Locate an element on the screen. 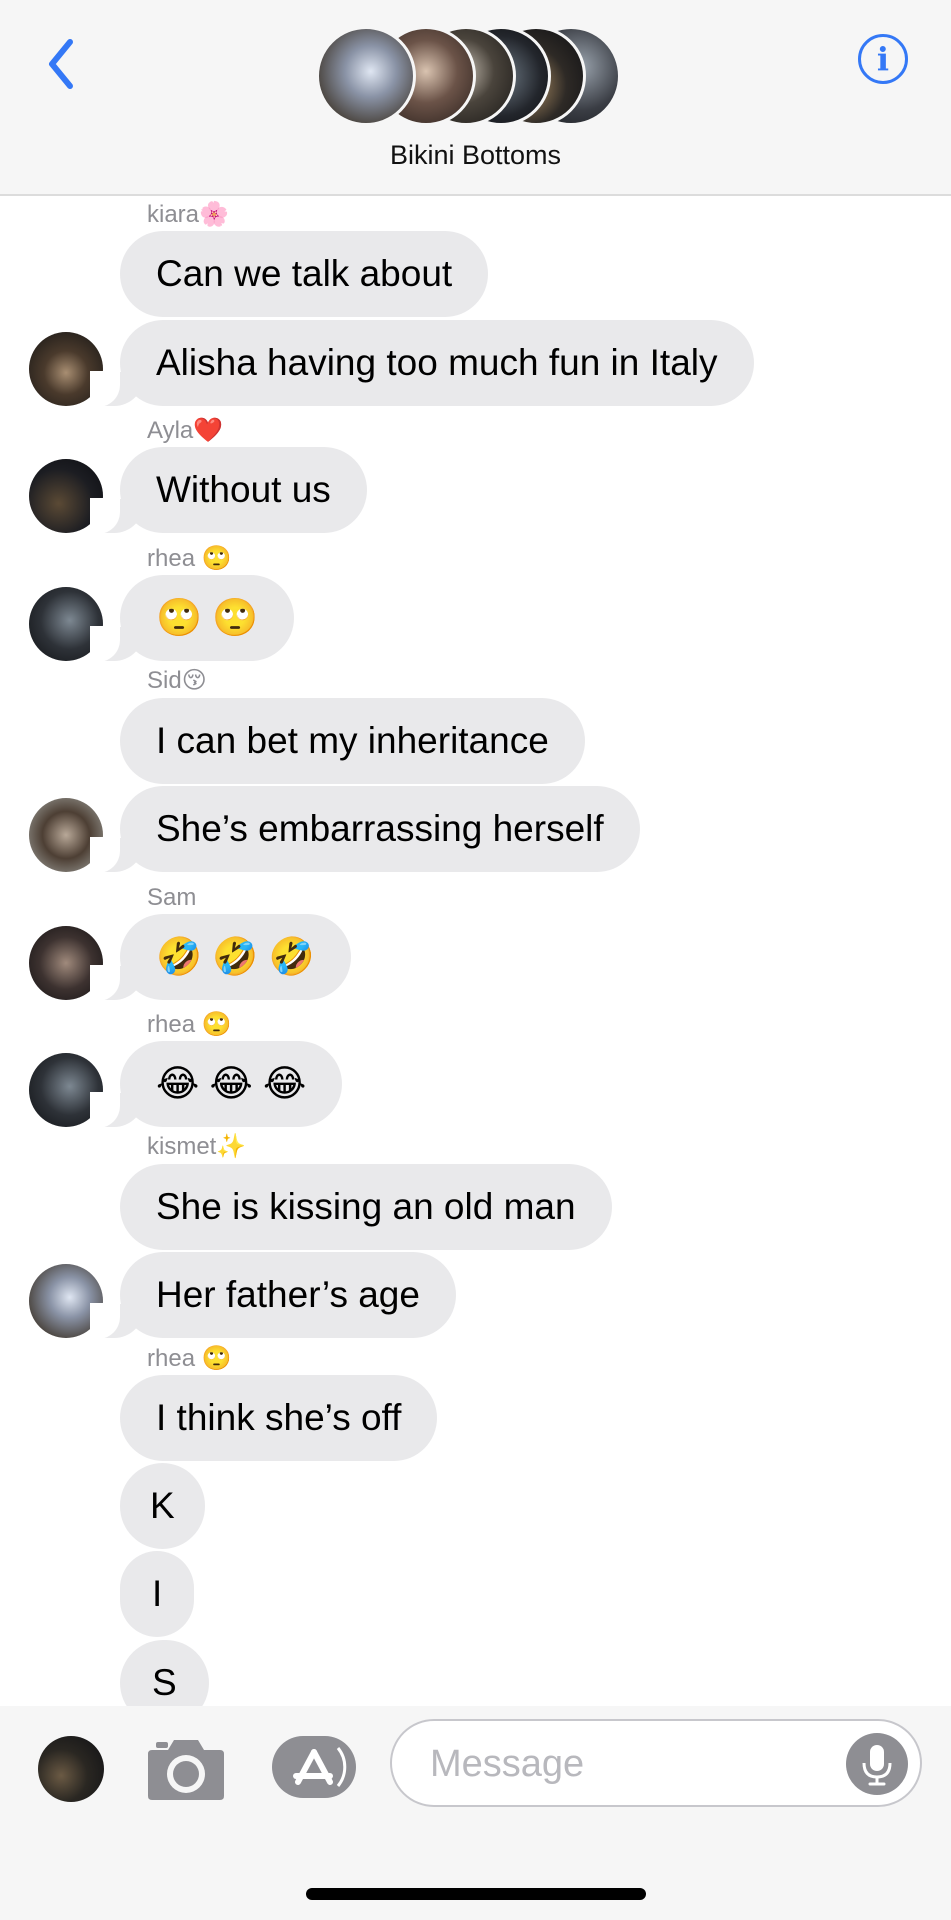 The image size is (951, 1920). message-text: I can bet my inheritance is located at coordinates (352, 740).